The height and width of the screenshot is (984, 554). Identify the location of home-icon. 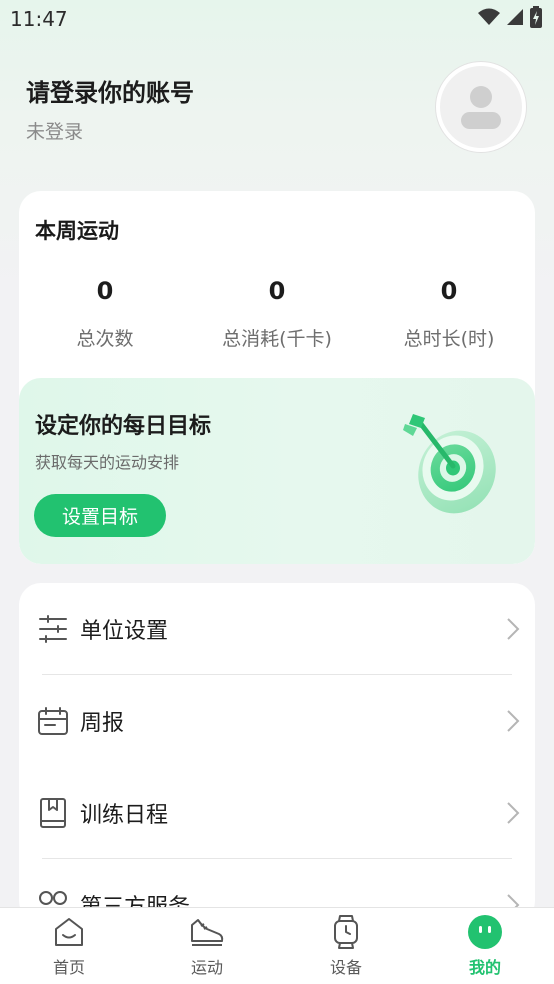
(69, 932).